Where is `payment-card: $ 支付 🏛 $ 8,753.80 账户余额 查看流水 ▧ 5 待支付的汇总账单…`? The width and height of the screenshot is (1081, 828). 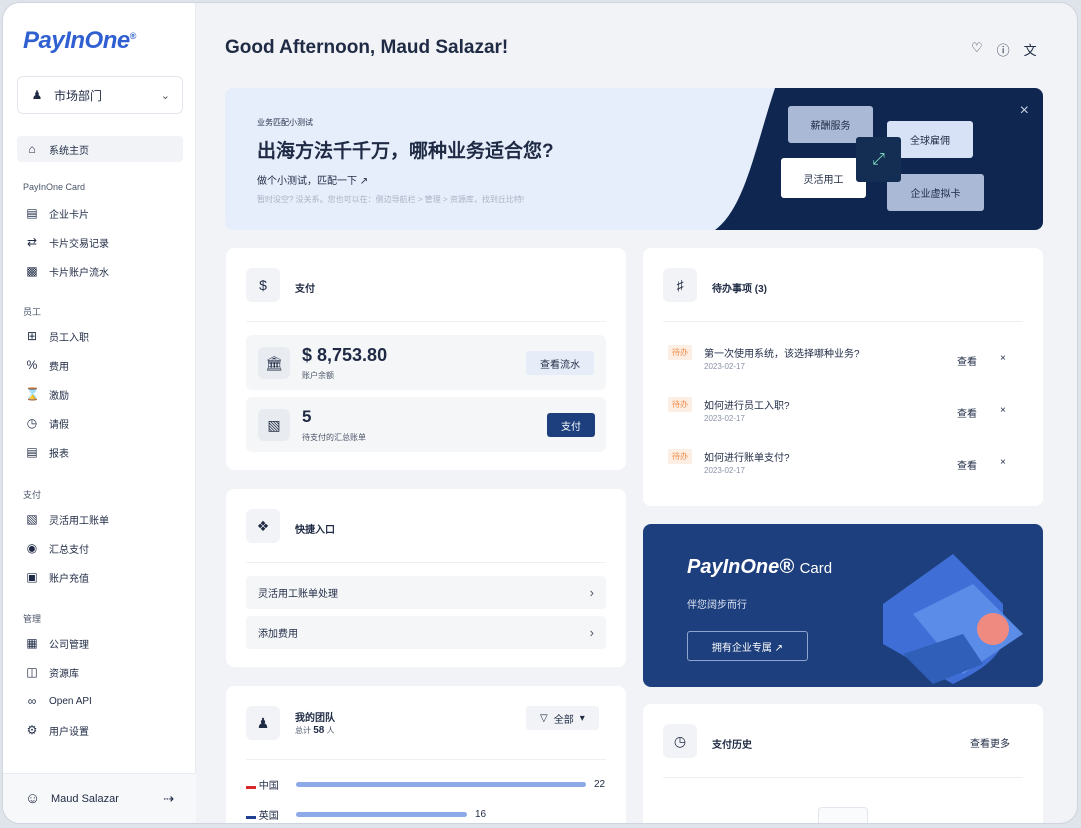
payment-card: $ 支付 🏛 $ 8,753.80 账户余额 查看流水 ▧ 5 待支付的汇总账单… is located at coordinates (426, 359).